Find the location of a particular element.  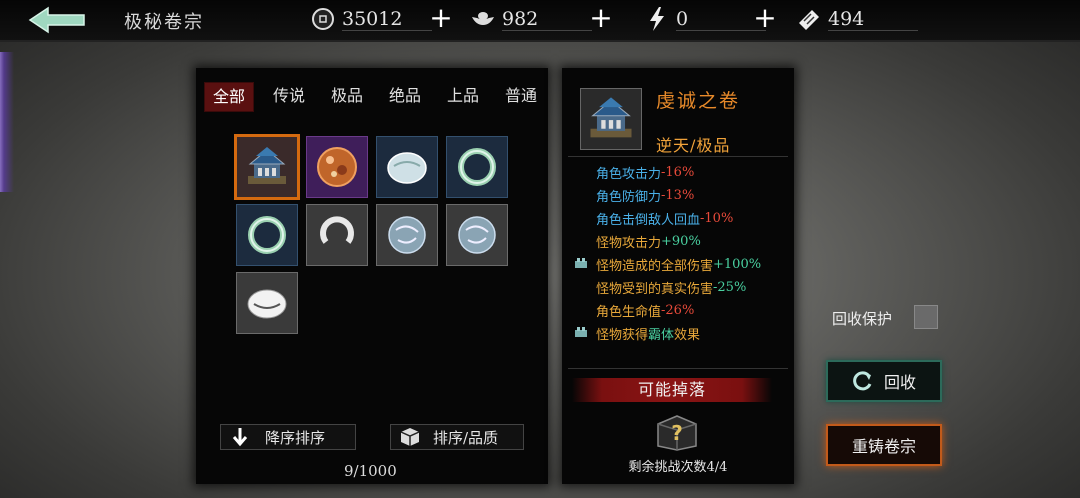

attribute-label: 怪物造成的全部伤害 is located at coordinates (655, 266).